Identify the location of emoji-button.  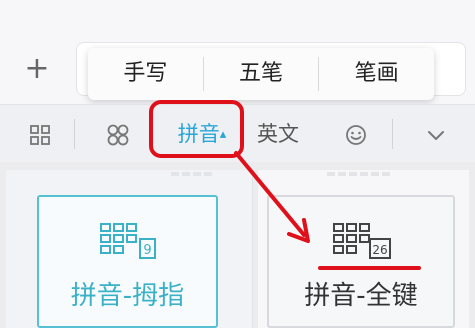
(356, 134).